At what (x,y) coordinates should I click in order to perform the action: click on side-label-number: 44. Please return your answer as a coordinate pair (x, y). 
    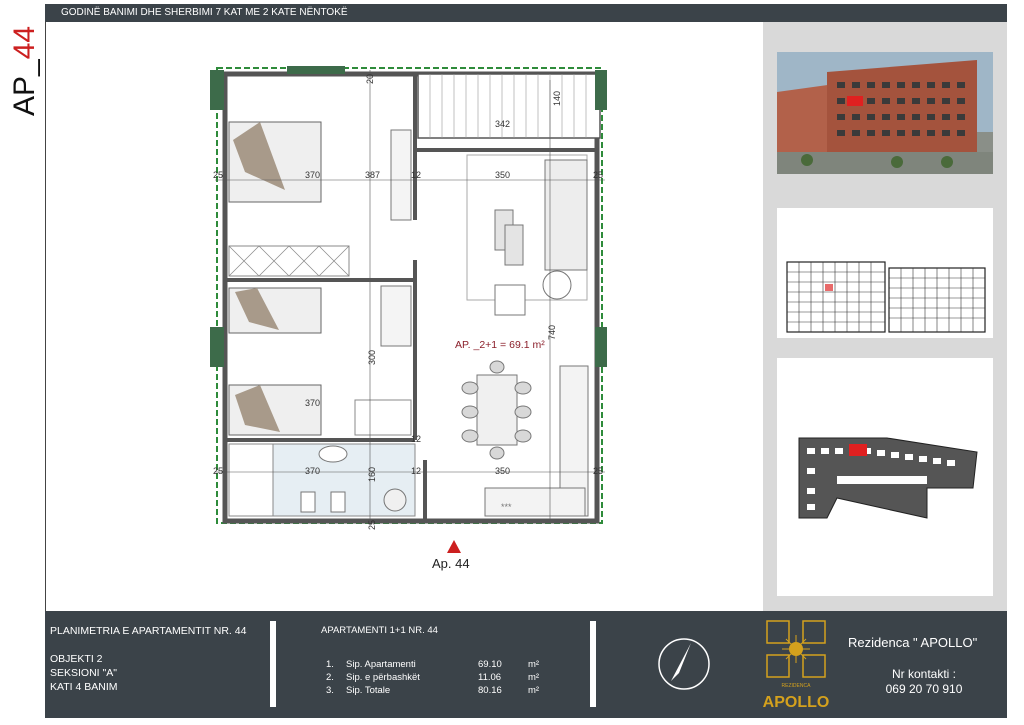
    Looking at the image, I should click on (24, 42).